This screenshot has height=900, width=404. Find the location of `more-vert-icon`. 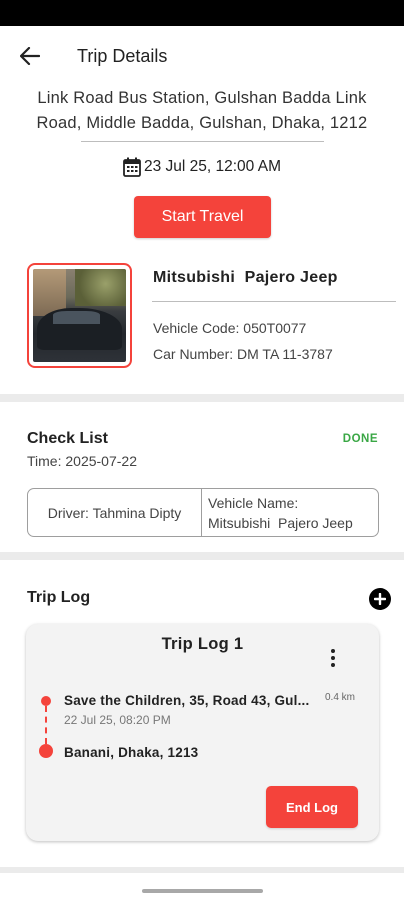

more-vert-icon is located at coordinates (333, 658).